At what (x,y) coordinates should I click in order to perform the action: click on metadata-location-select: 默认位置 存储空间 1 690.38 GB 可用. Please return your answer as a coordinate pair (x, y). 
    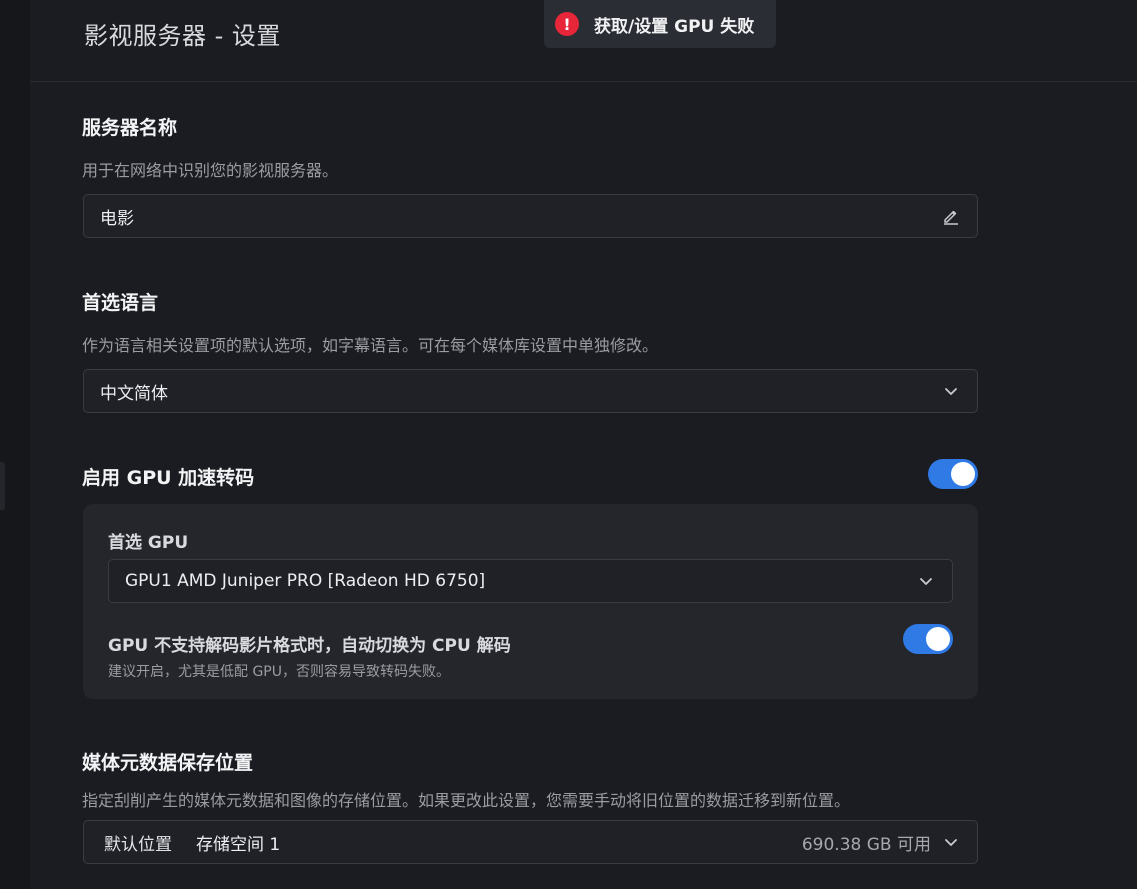
    Looking at the image, I should click on (530, 842).